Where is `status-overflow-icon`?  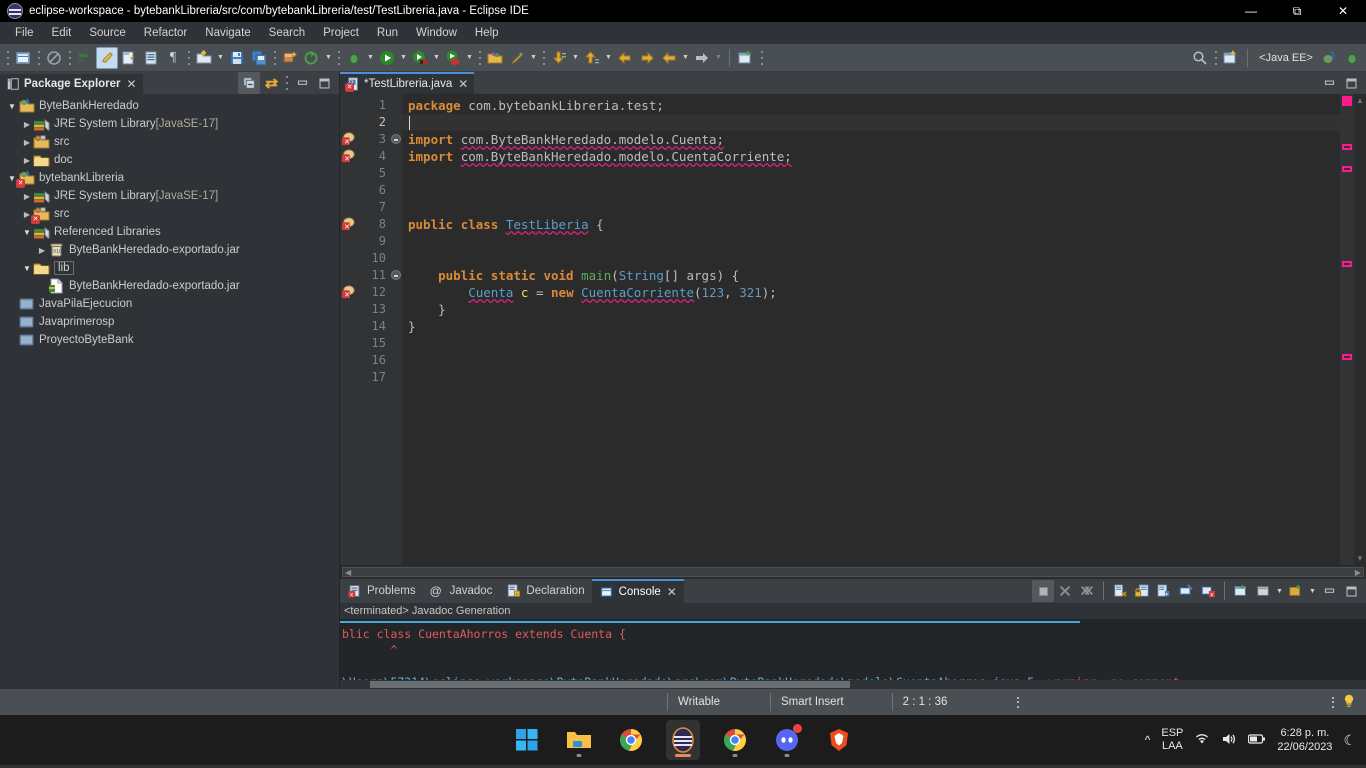
status-overflow-icon is located at coordinates (1333, 702).